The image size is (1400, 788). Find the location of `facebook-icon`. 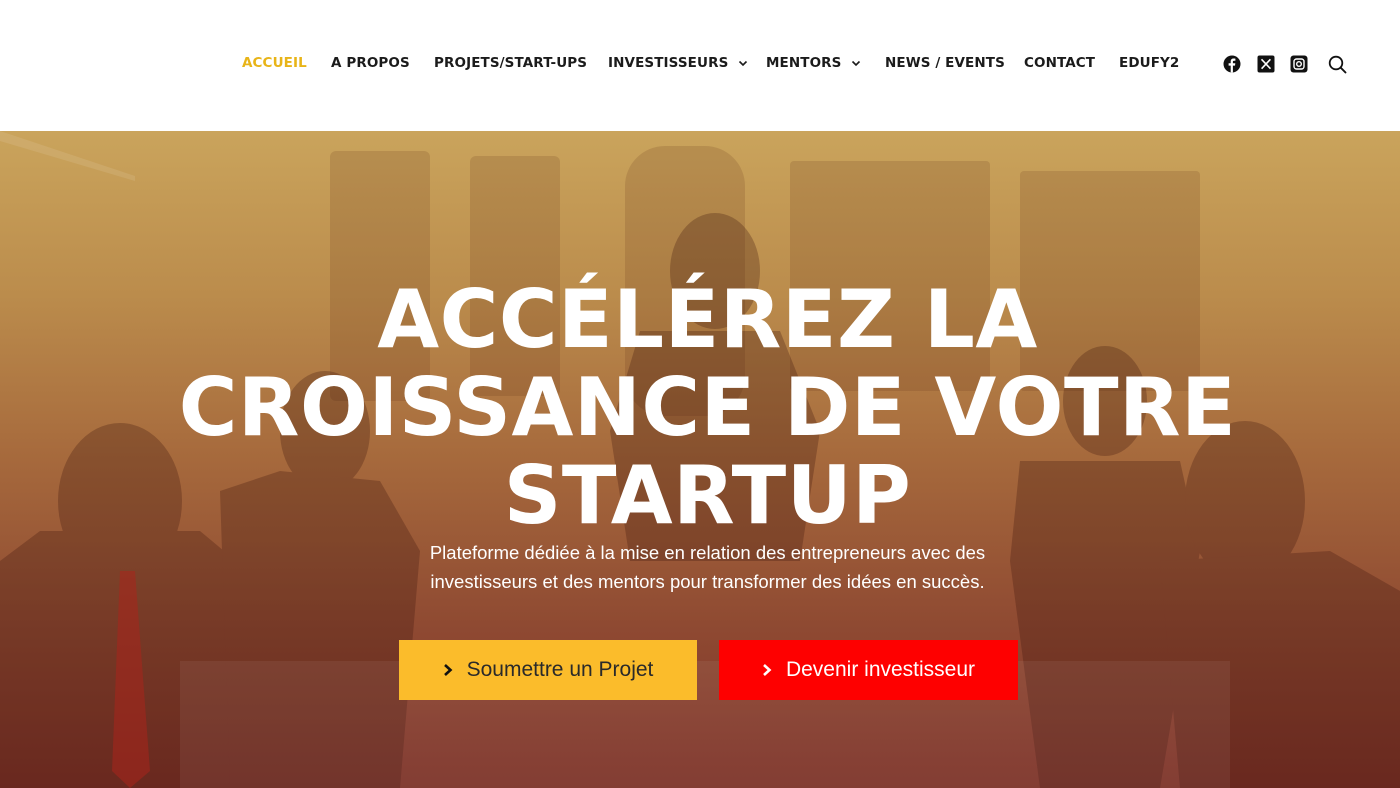

facebook-icon is located at coordinates (1232, 64).